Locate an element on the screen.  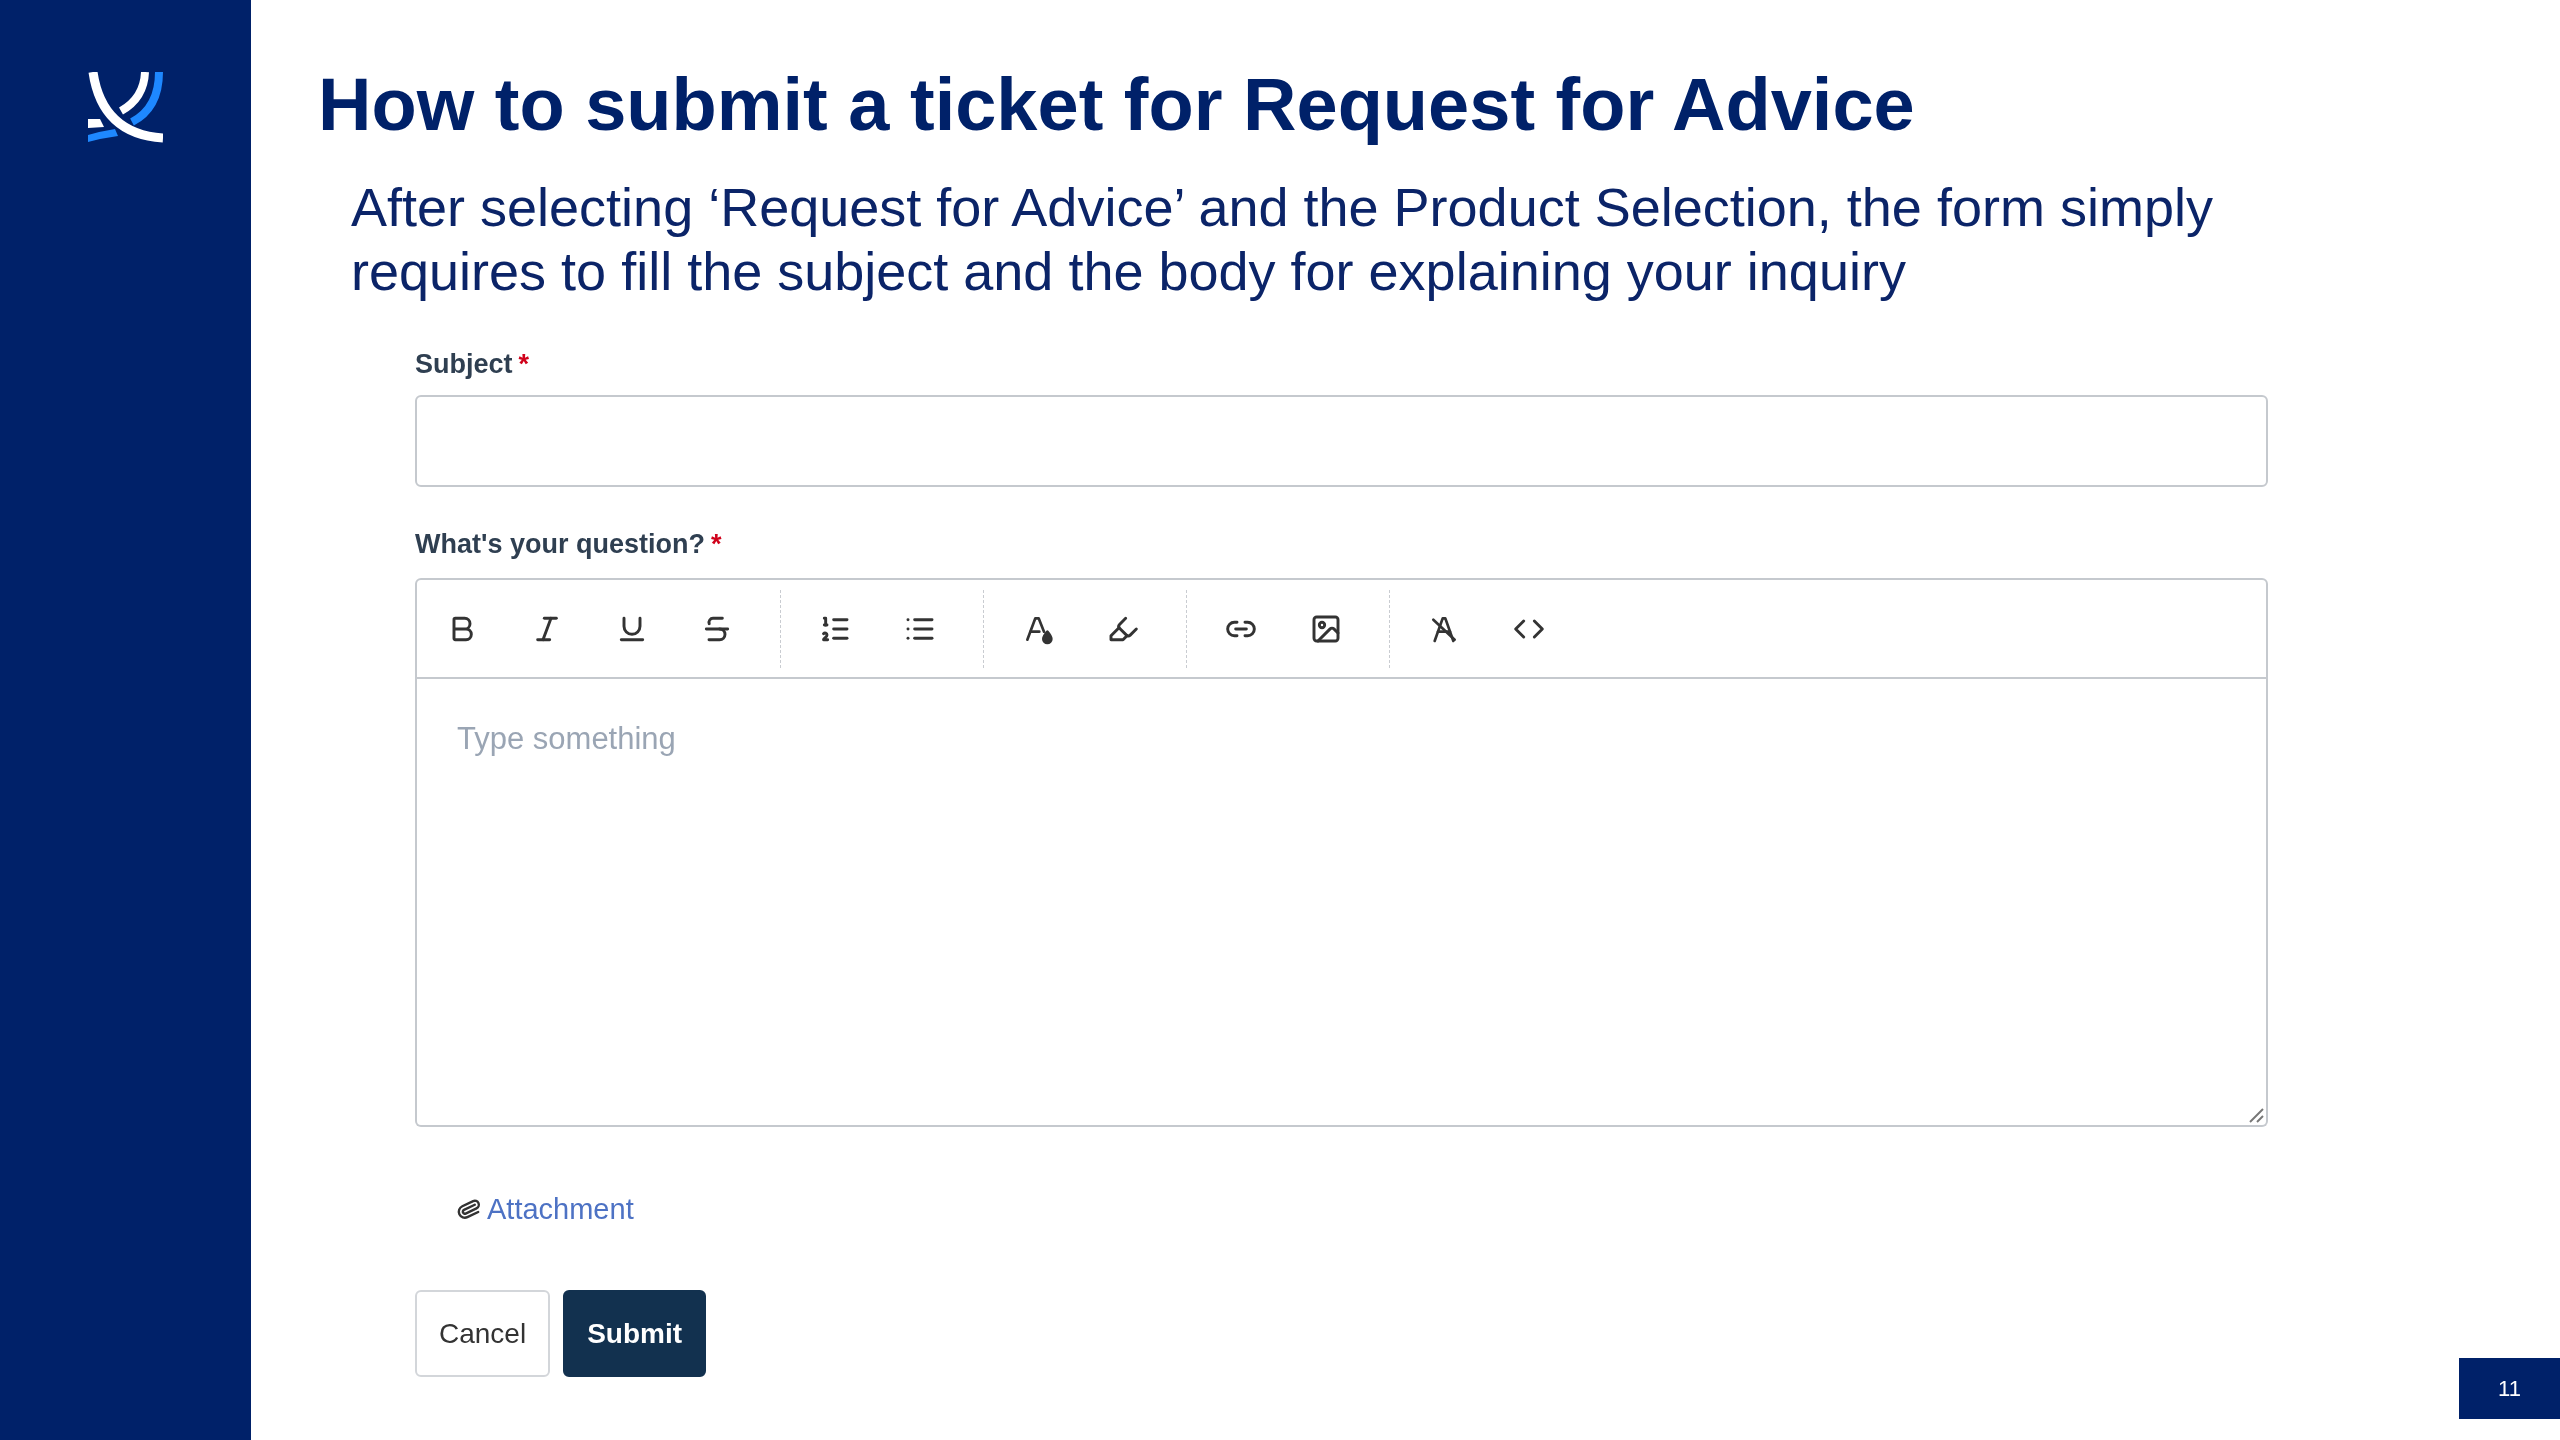
slide-title: How to submit a ticket for Request for Advice is located at coordinates (1116, 105).